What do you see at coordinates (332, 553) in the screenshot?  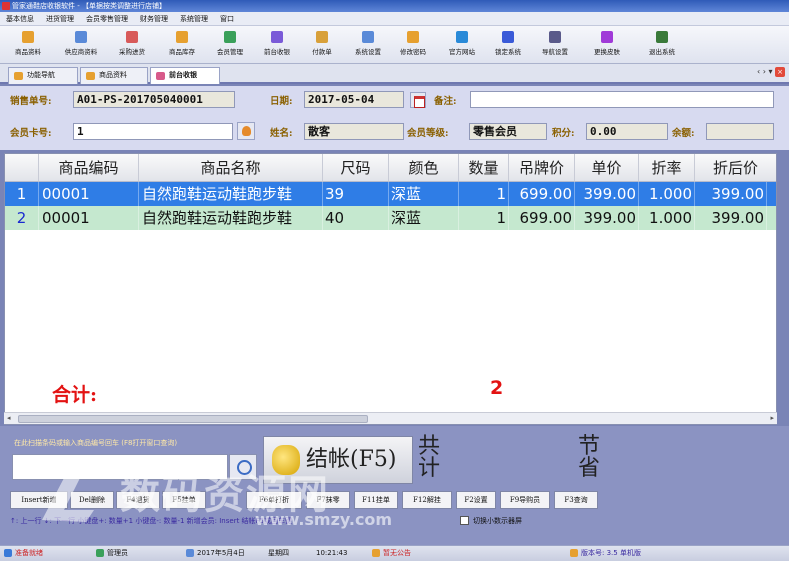 I see `status-time: 10:21:43` at bounding box center [332, 553].